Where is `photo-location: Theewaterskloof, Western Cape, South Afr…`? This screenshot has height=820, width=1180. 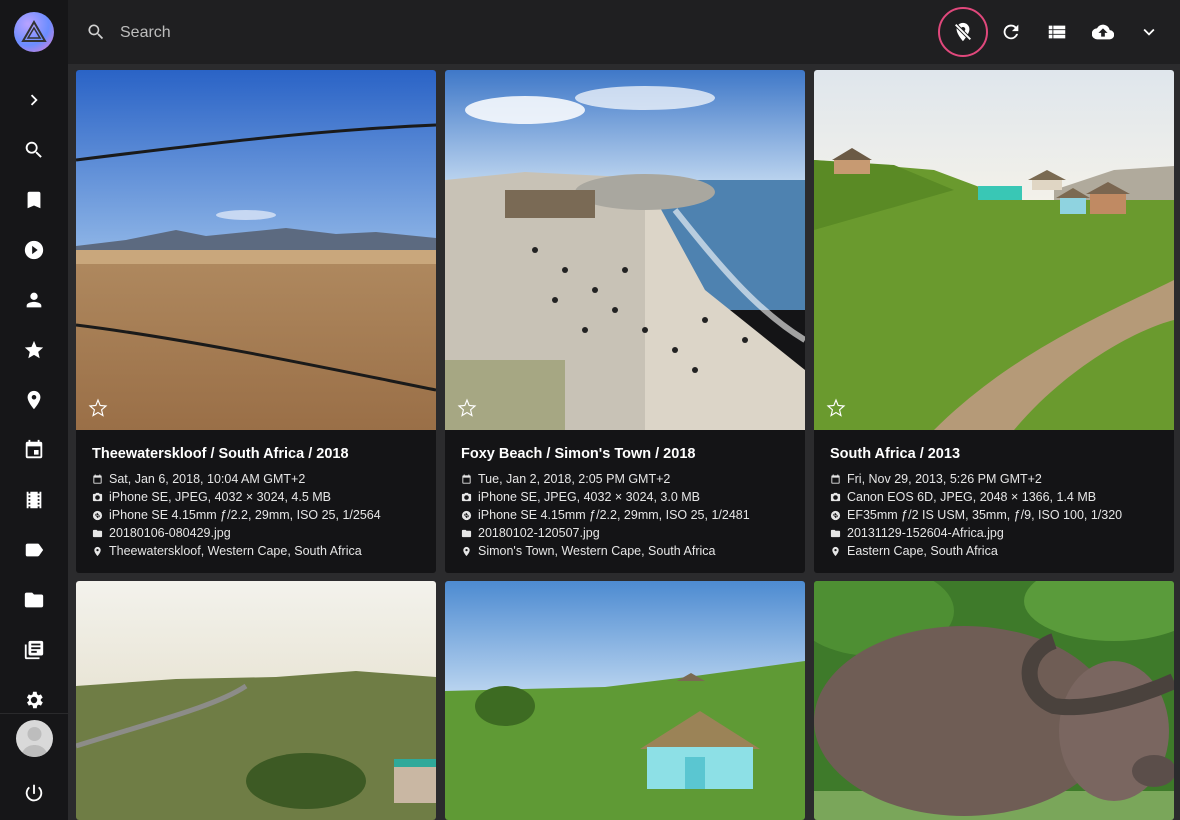 photo-location: Theewaterskloof, Western Cape, South Afr… is located at coordinates (227, 551).